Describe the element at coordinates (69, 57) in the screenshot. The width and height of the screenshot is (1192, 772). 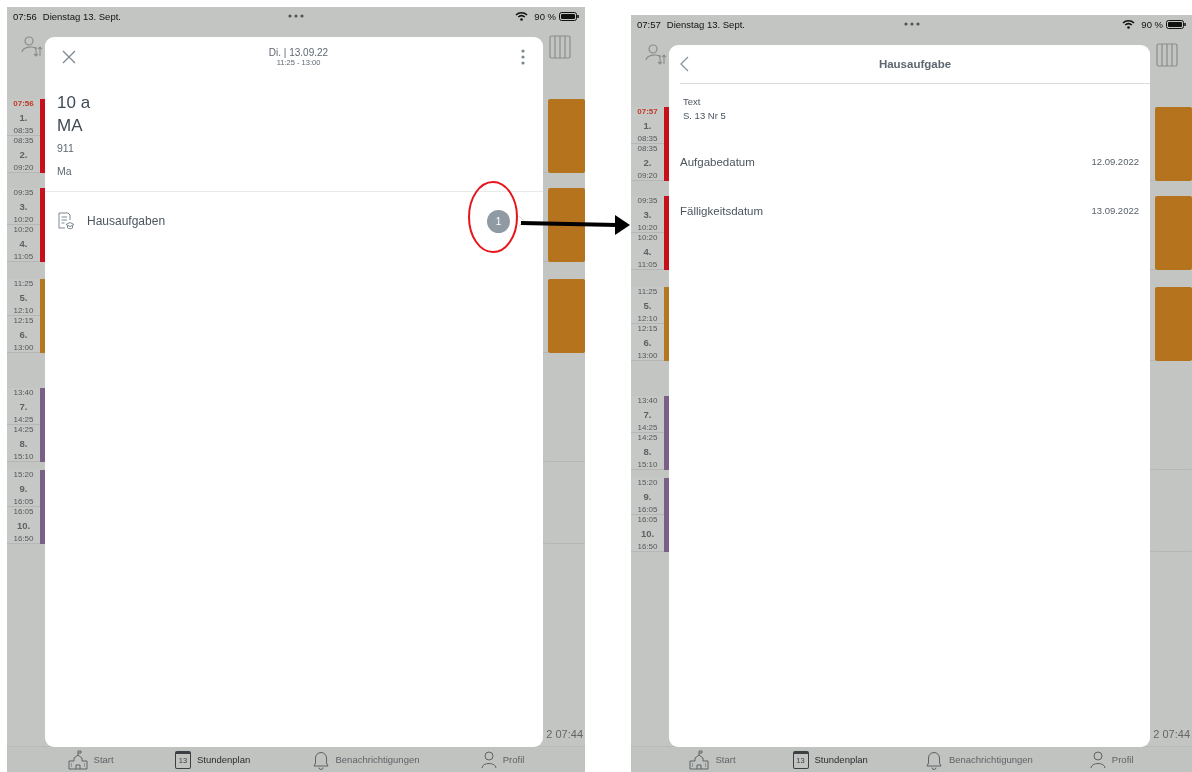
I see `close-icon` at that location.